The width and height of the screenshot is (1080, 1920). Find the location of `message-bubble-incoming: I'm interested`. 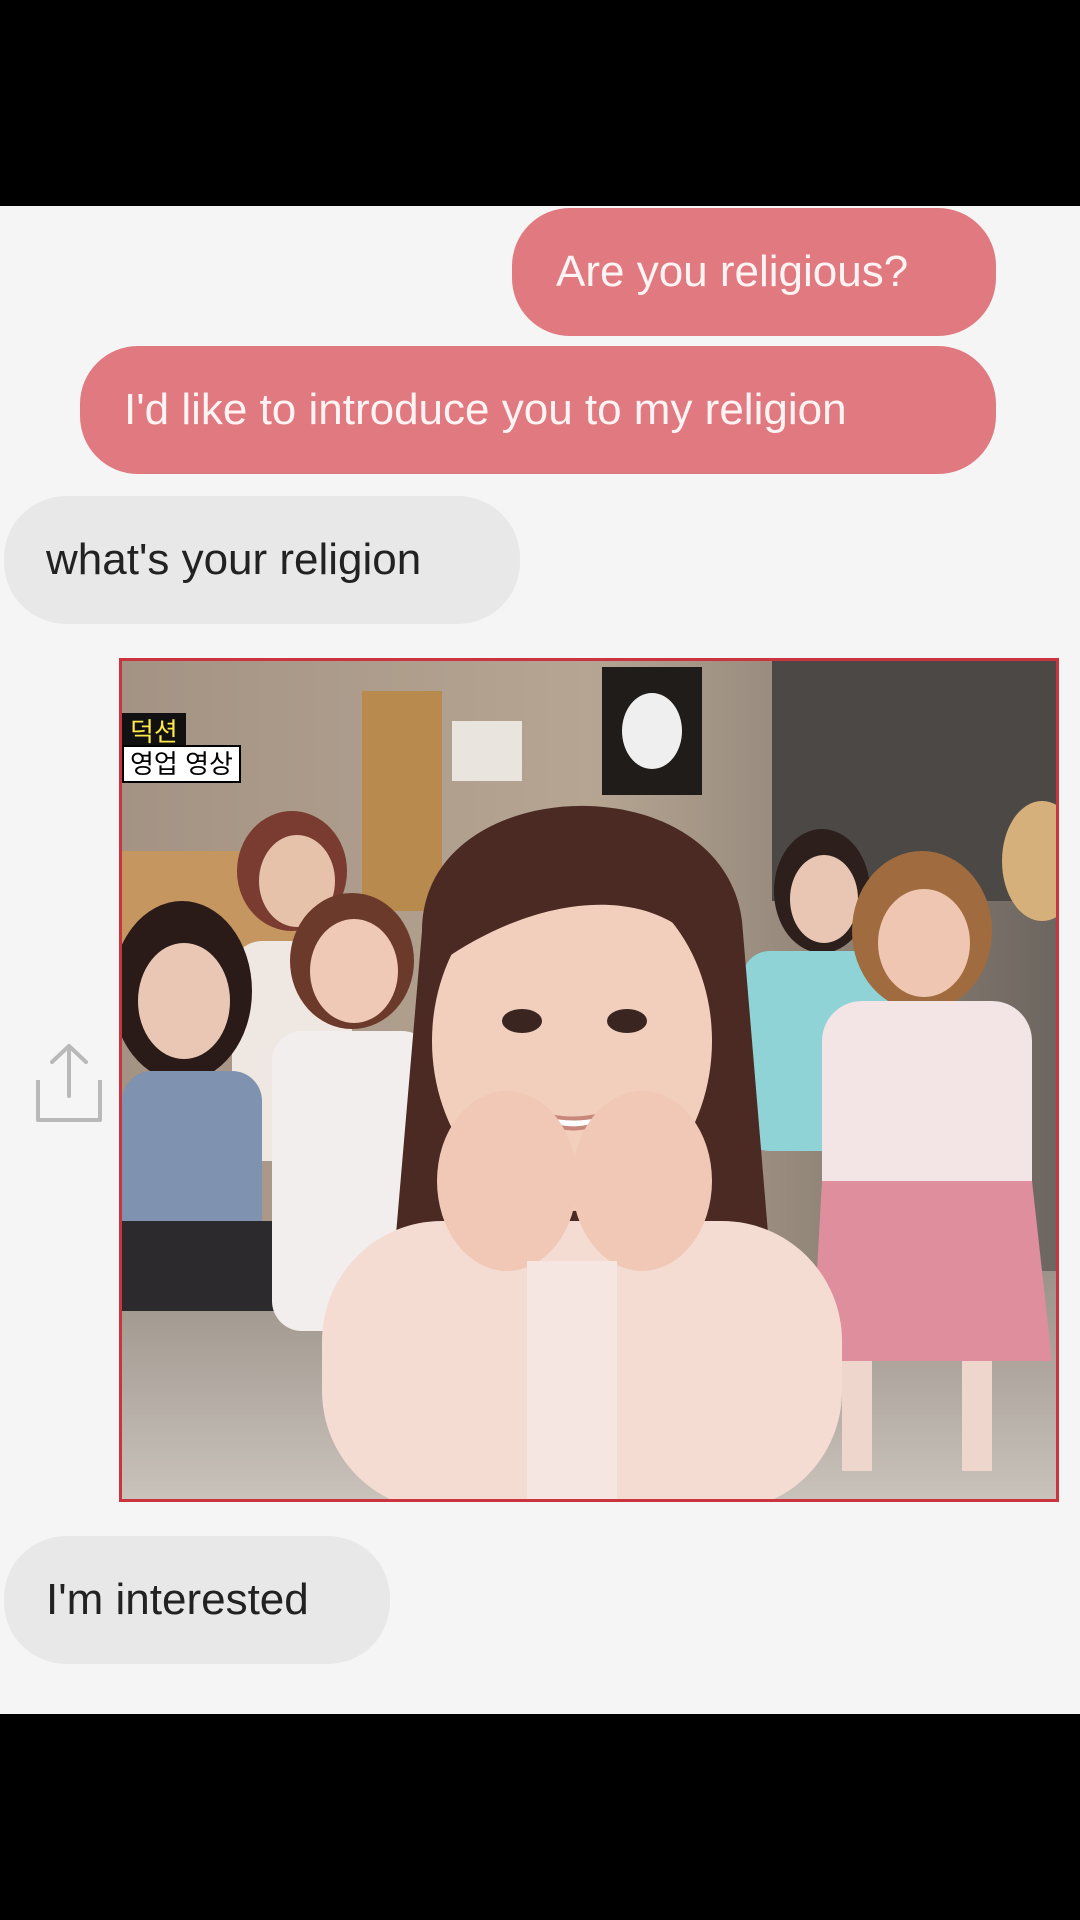

message-bubble-incoming: I'm interested is located at coordinates (197, 1600).